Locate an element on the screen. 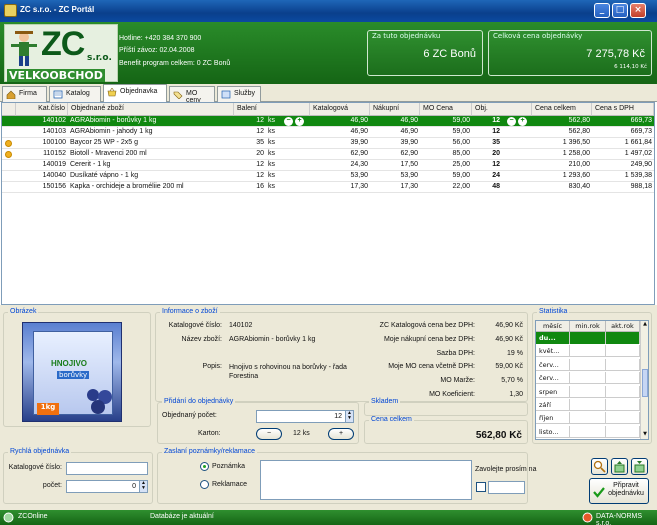 This screenshot has height=525, width=657. call-checkbox is located at coordinates (481, 487).